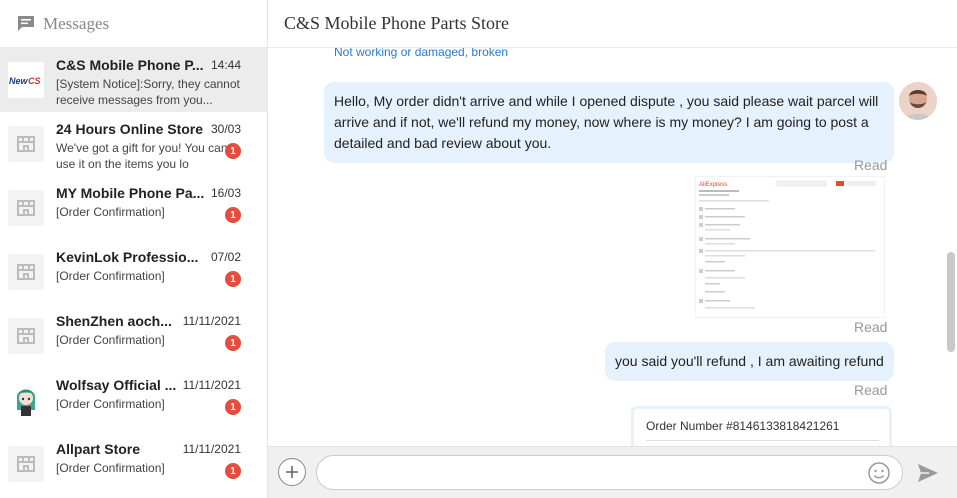  What do you see at coordinates (26, 400) in the screenshot?
I see `anime-avatar` at bounding box center [26, 400].